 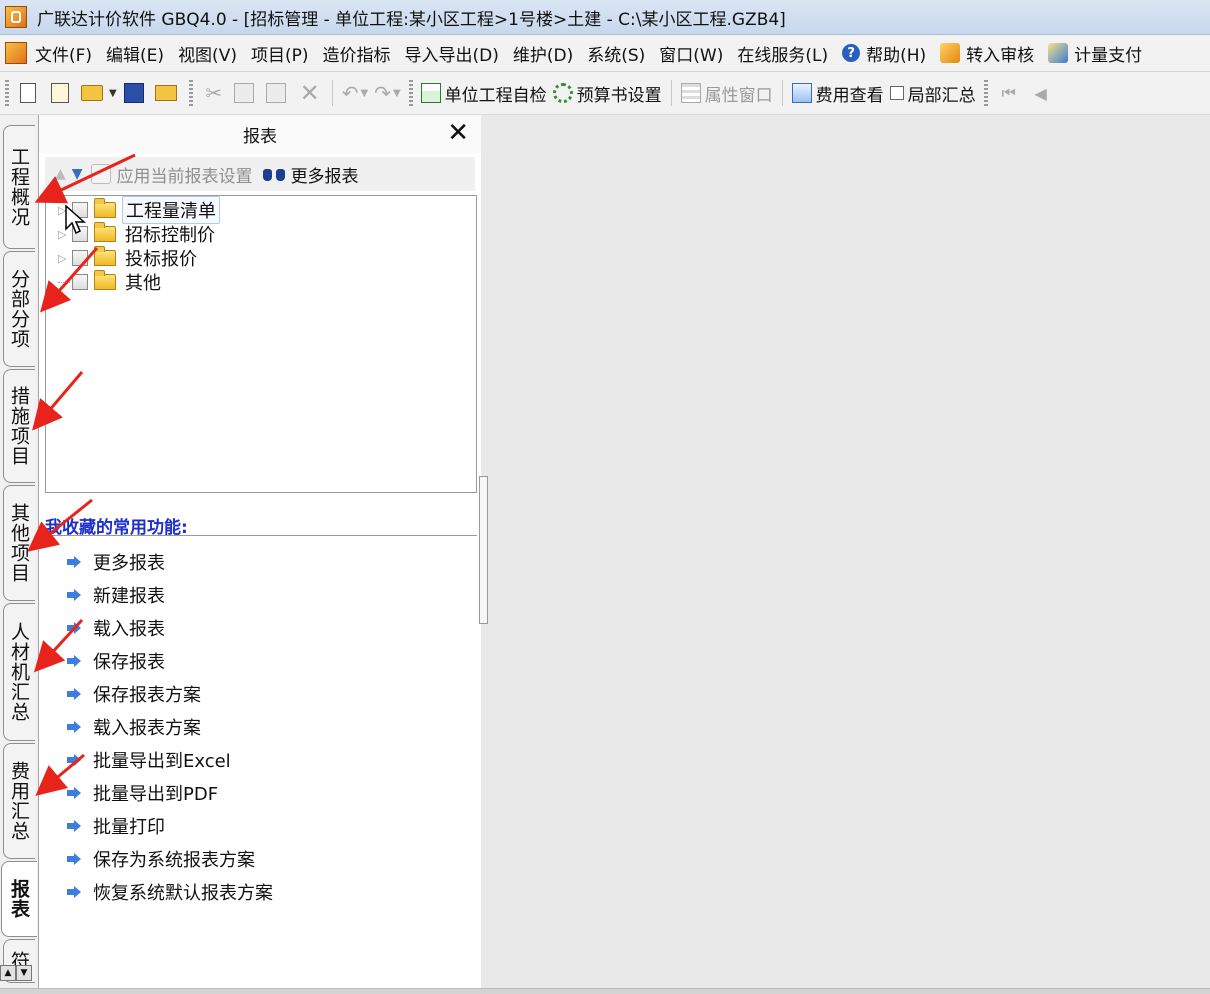 I want to click on fav-batch-export-excel: 批量导出到Excel, so click(x=149, y=760).